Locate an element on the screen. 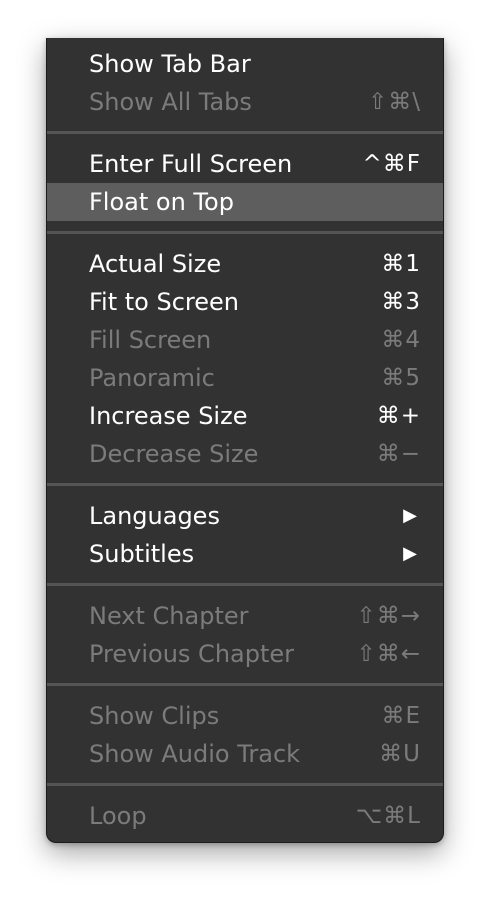  menu-item-languages: Languages ▶ is located at coordinates (245, 516).